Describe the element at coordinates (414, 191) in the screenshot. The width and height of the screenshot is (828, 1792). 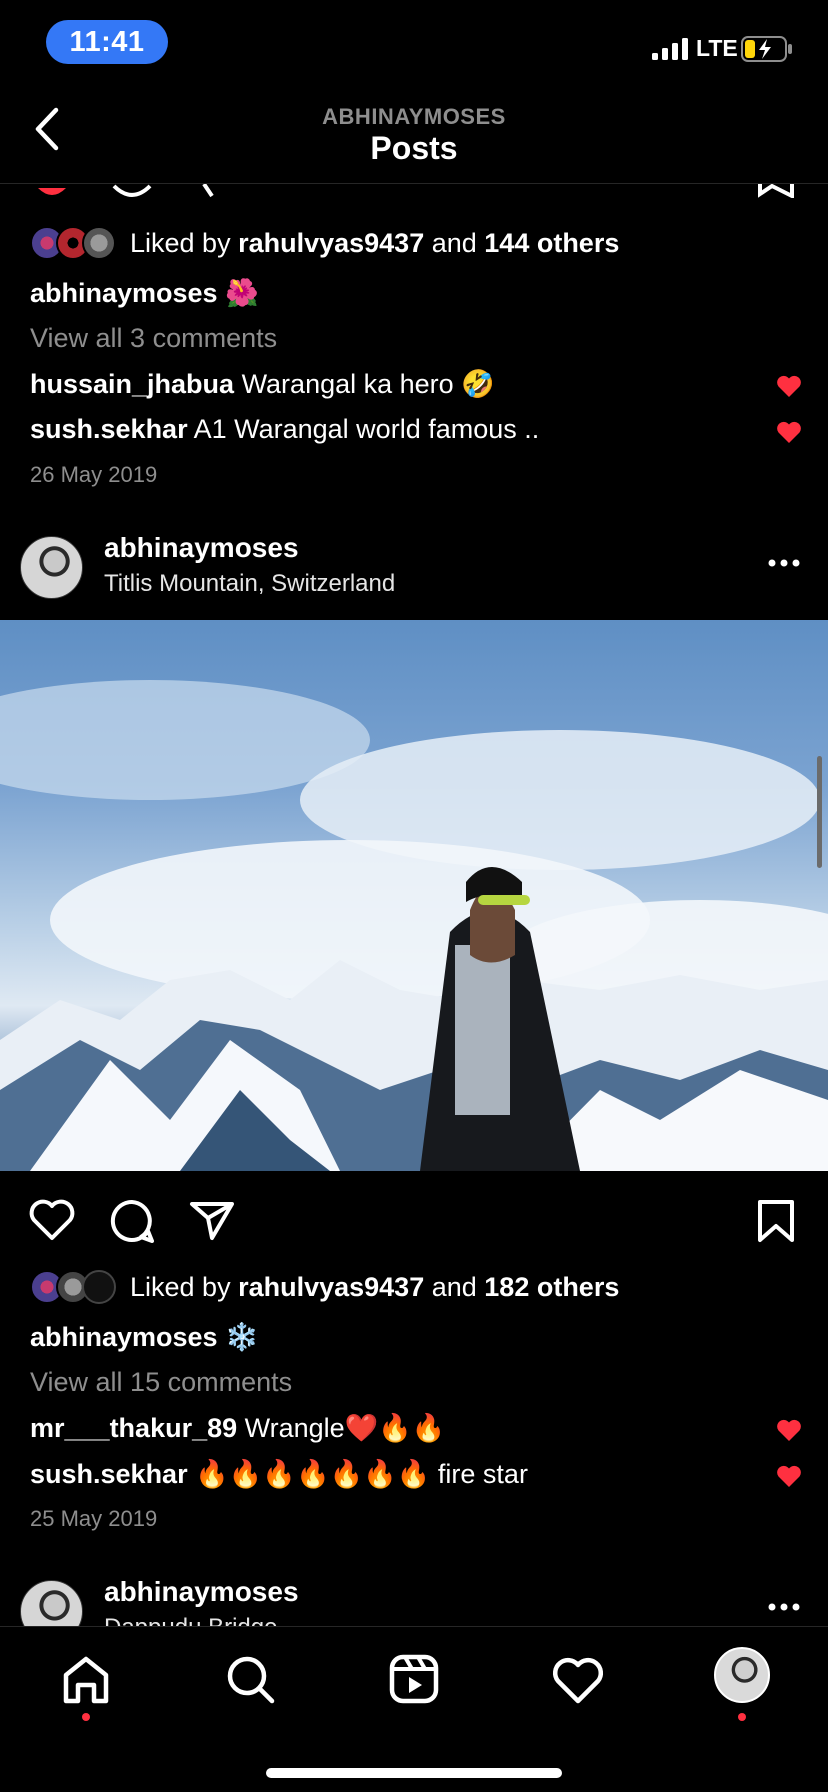
I see `previous-post-actions` at that location.